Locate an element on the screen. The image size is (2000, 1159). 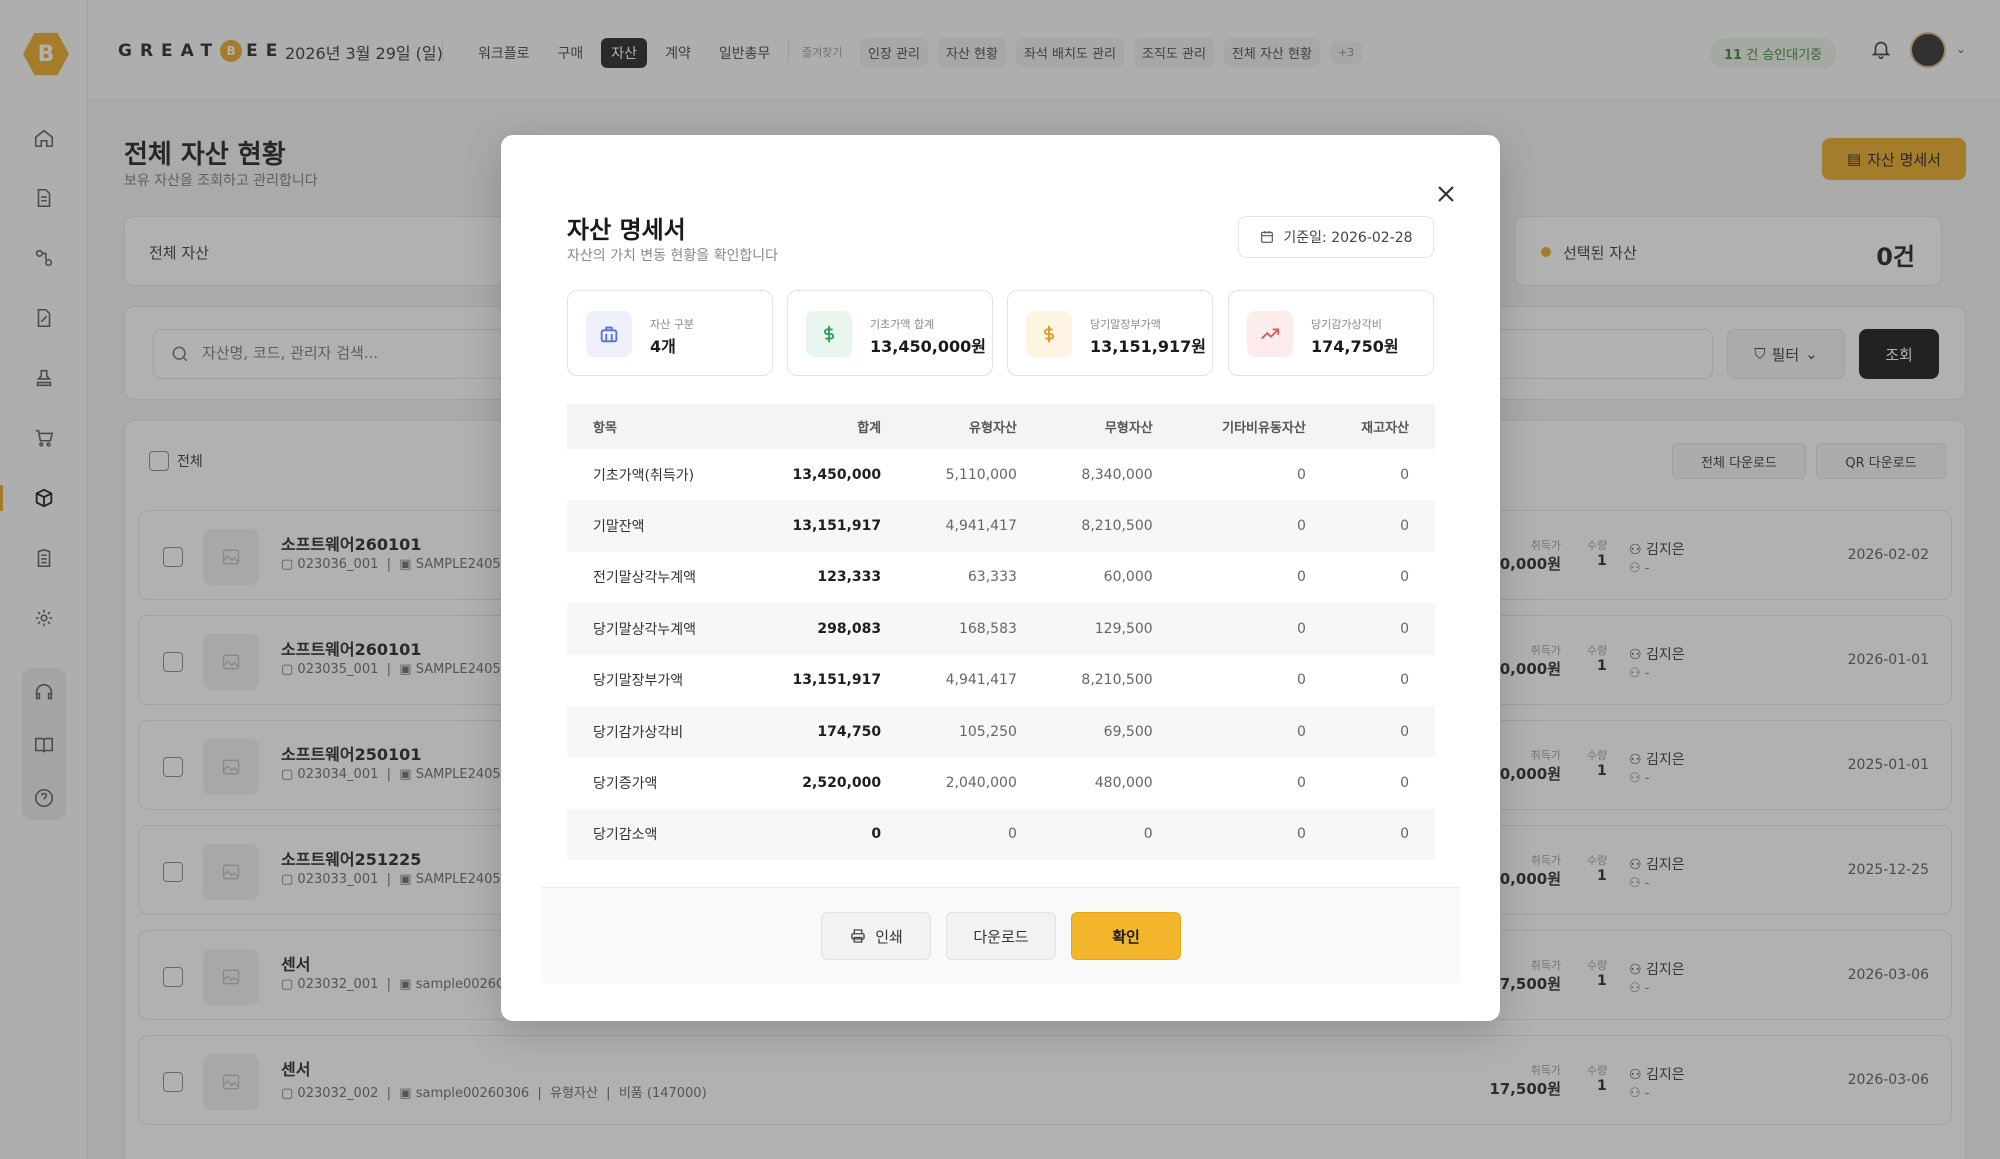
table-row: 당기말상각누계액 298,083 168,583 129,500 0 0 is located at coordinates (1001, 629).